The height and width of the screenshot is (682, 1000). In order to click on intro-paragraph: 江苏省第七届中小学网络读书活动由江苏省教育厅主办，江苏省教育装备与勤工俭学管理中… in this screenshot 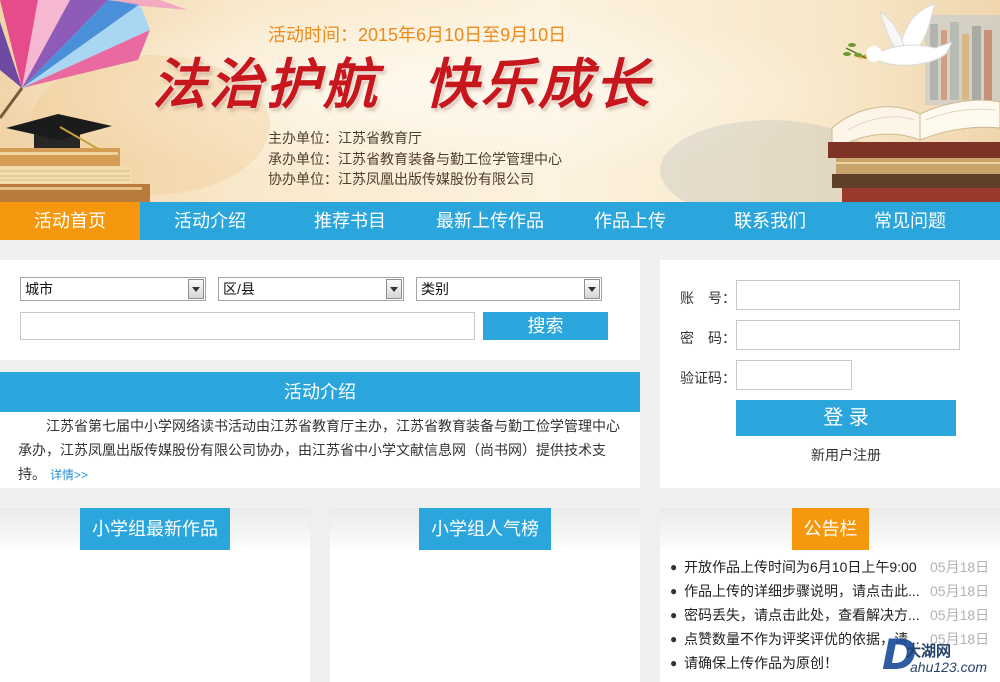, I will do `click(319, 450)`.